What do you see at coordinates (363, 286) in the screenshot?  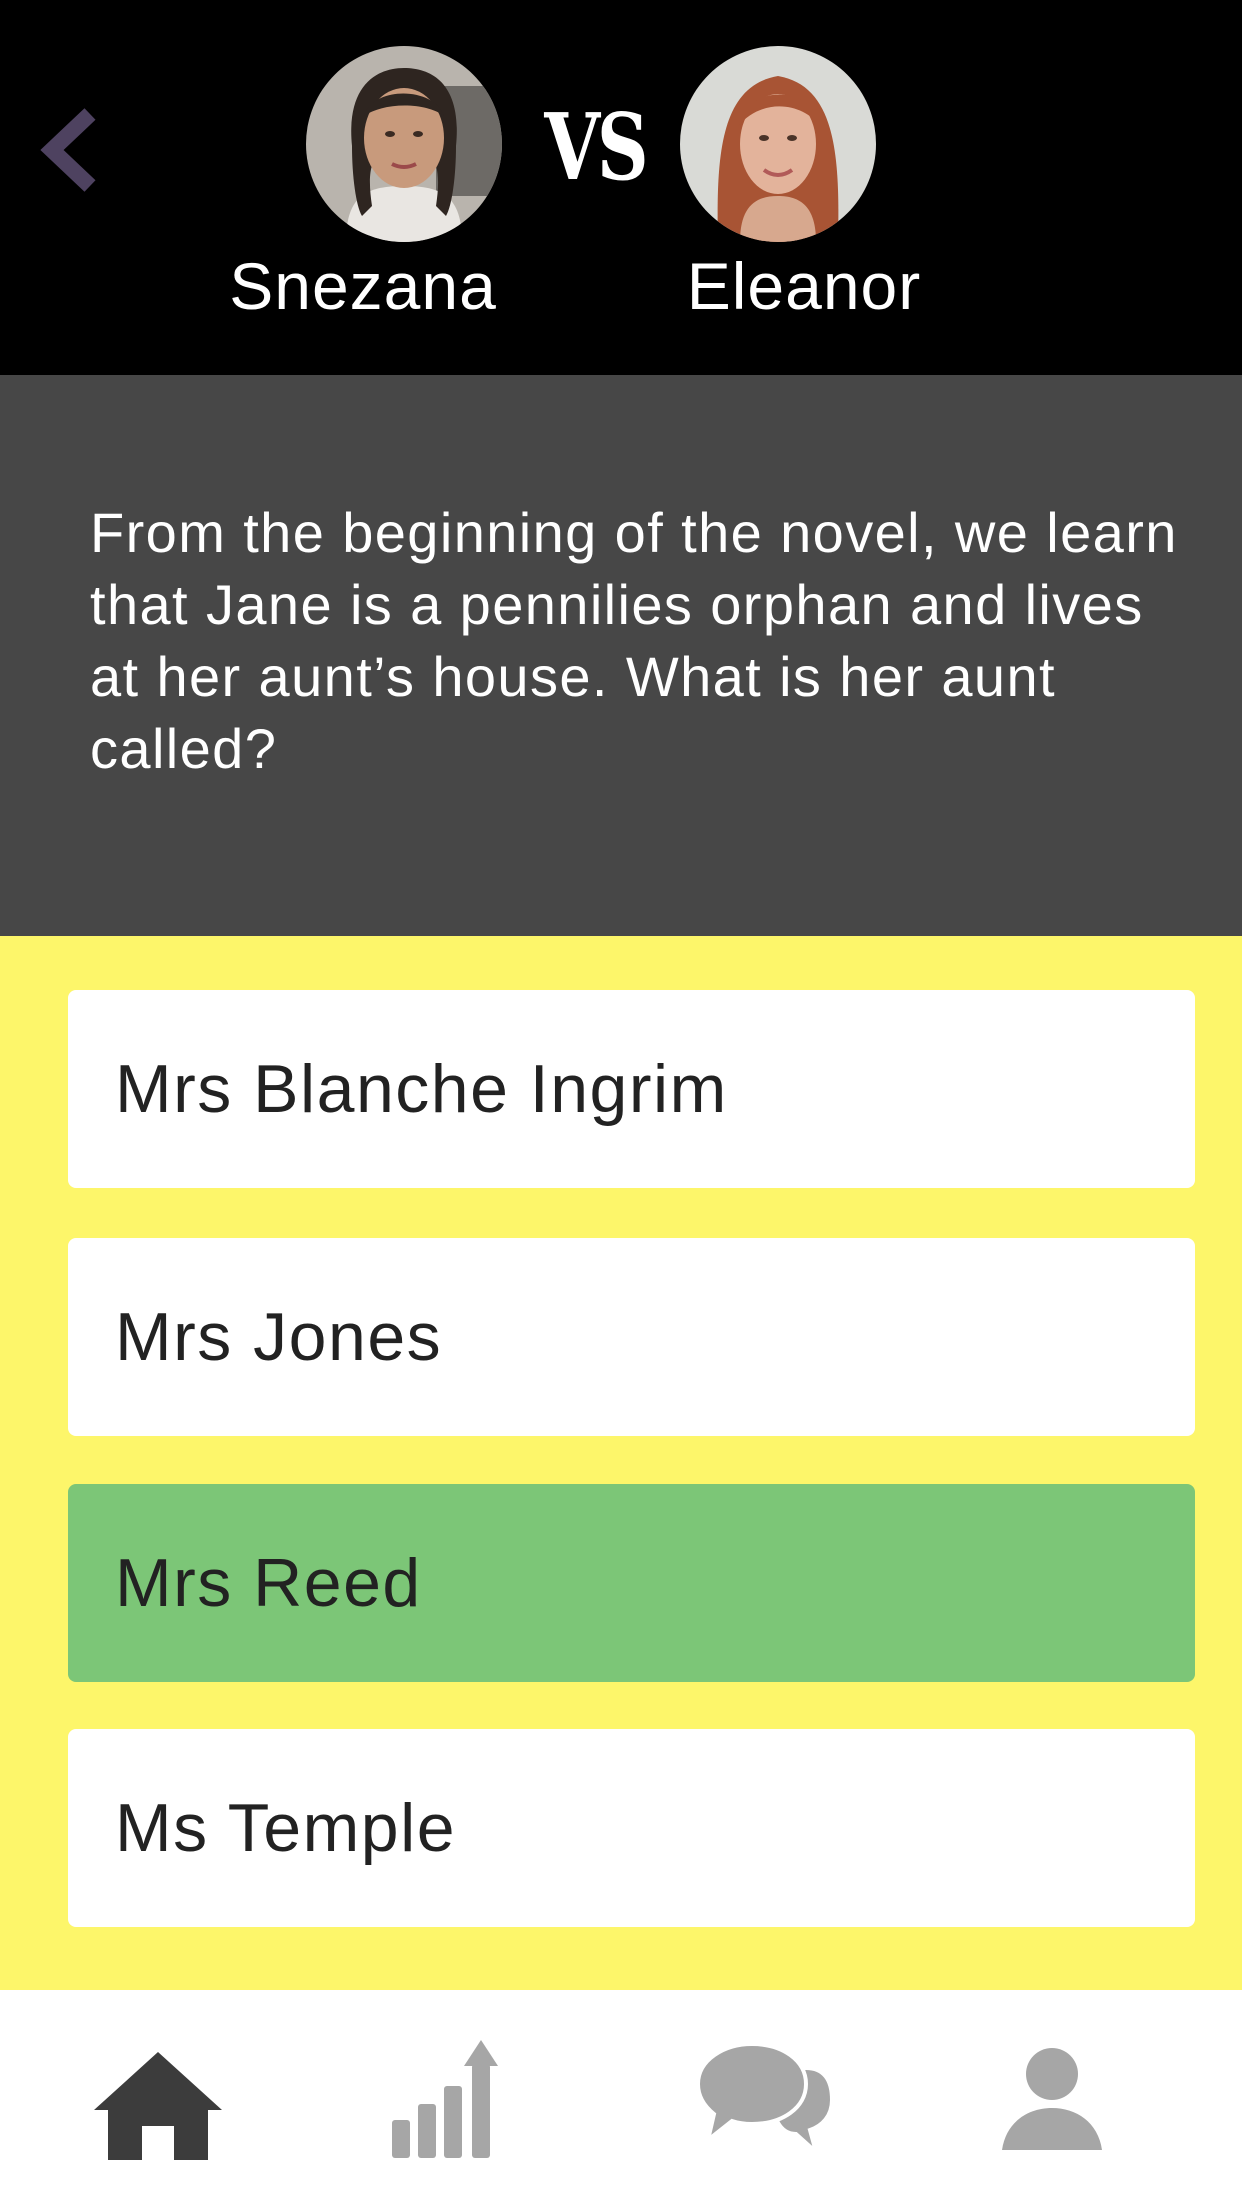 I see `player-left-name: Snezana` at bounding box center [363, 286].